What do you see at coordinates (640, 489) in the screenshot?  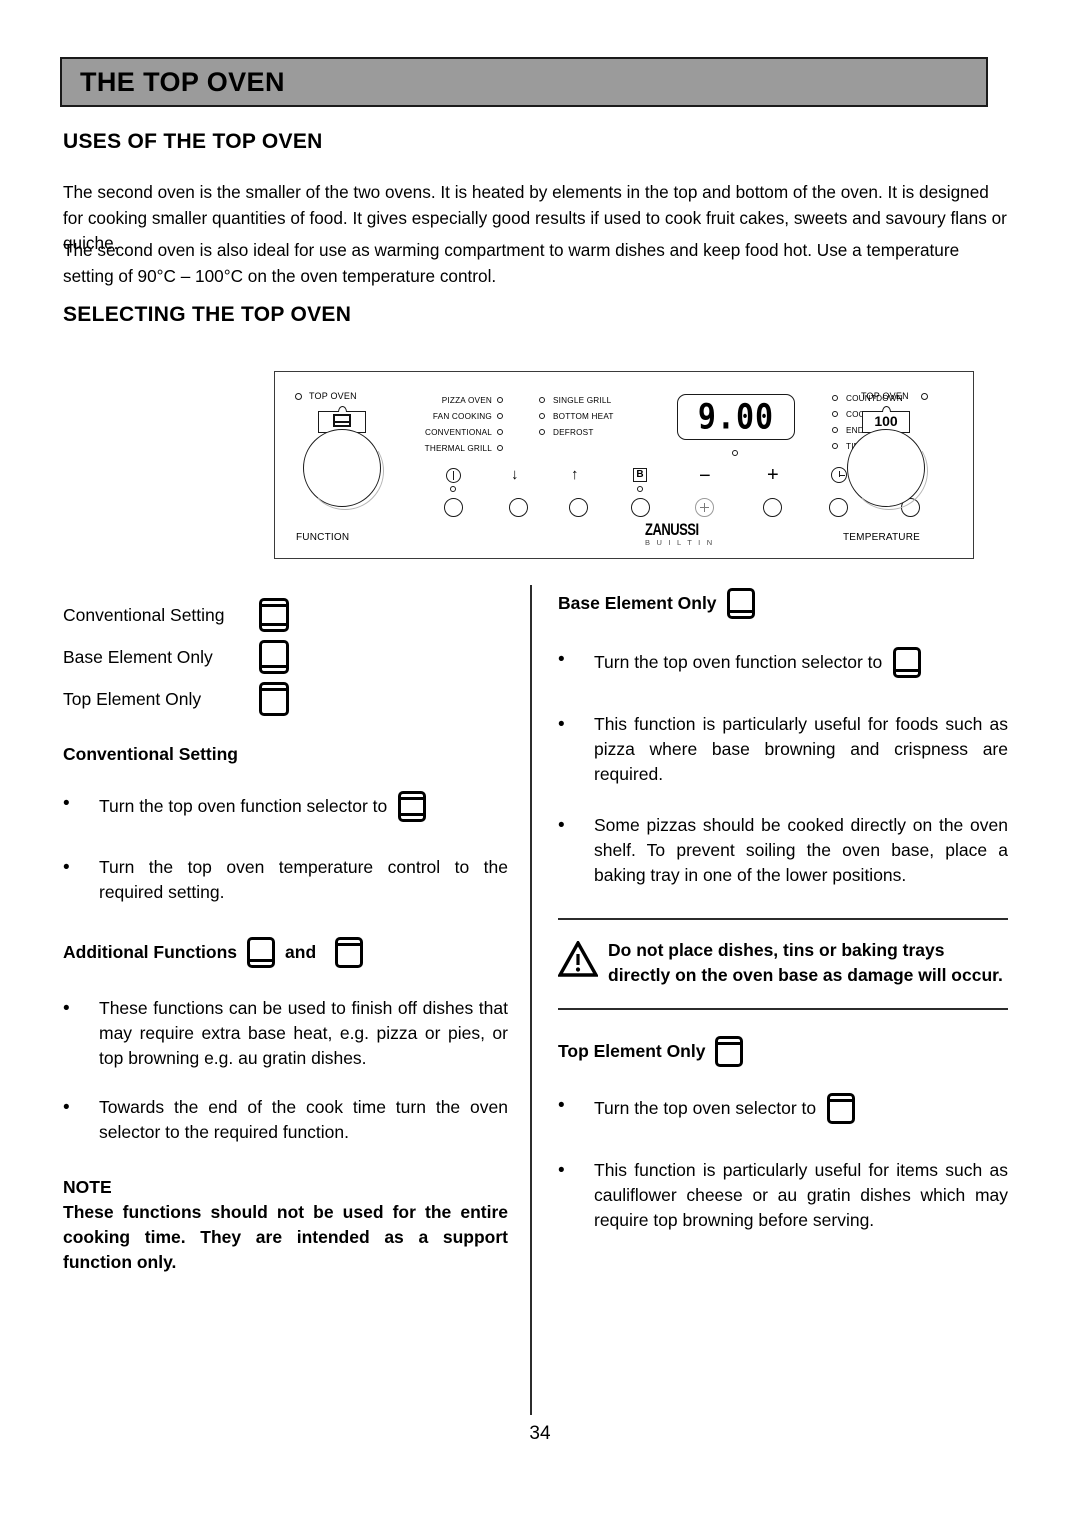 I see `b-function-led` at bounding box center [640, 489].